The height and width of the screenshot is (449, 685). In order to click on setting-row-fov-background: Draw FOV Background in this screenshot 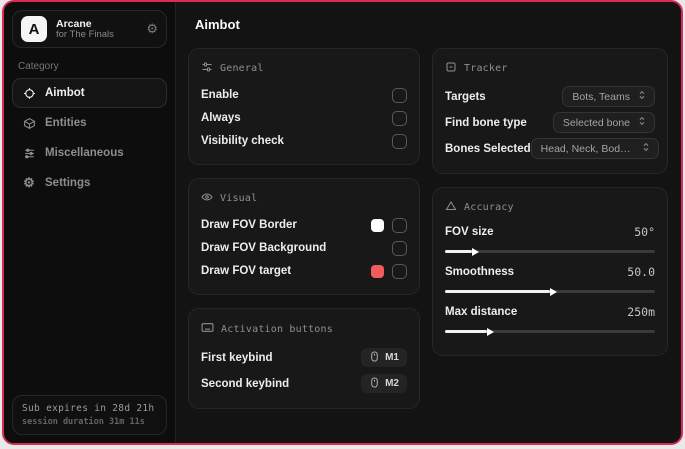, I will do `click(304, 248)`.